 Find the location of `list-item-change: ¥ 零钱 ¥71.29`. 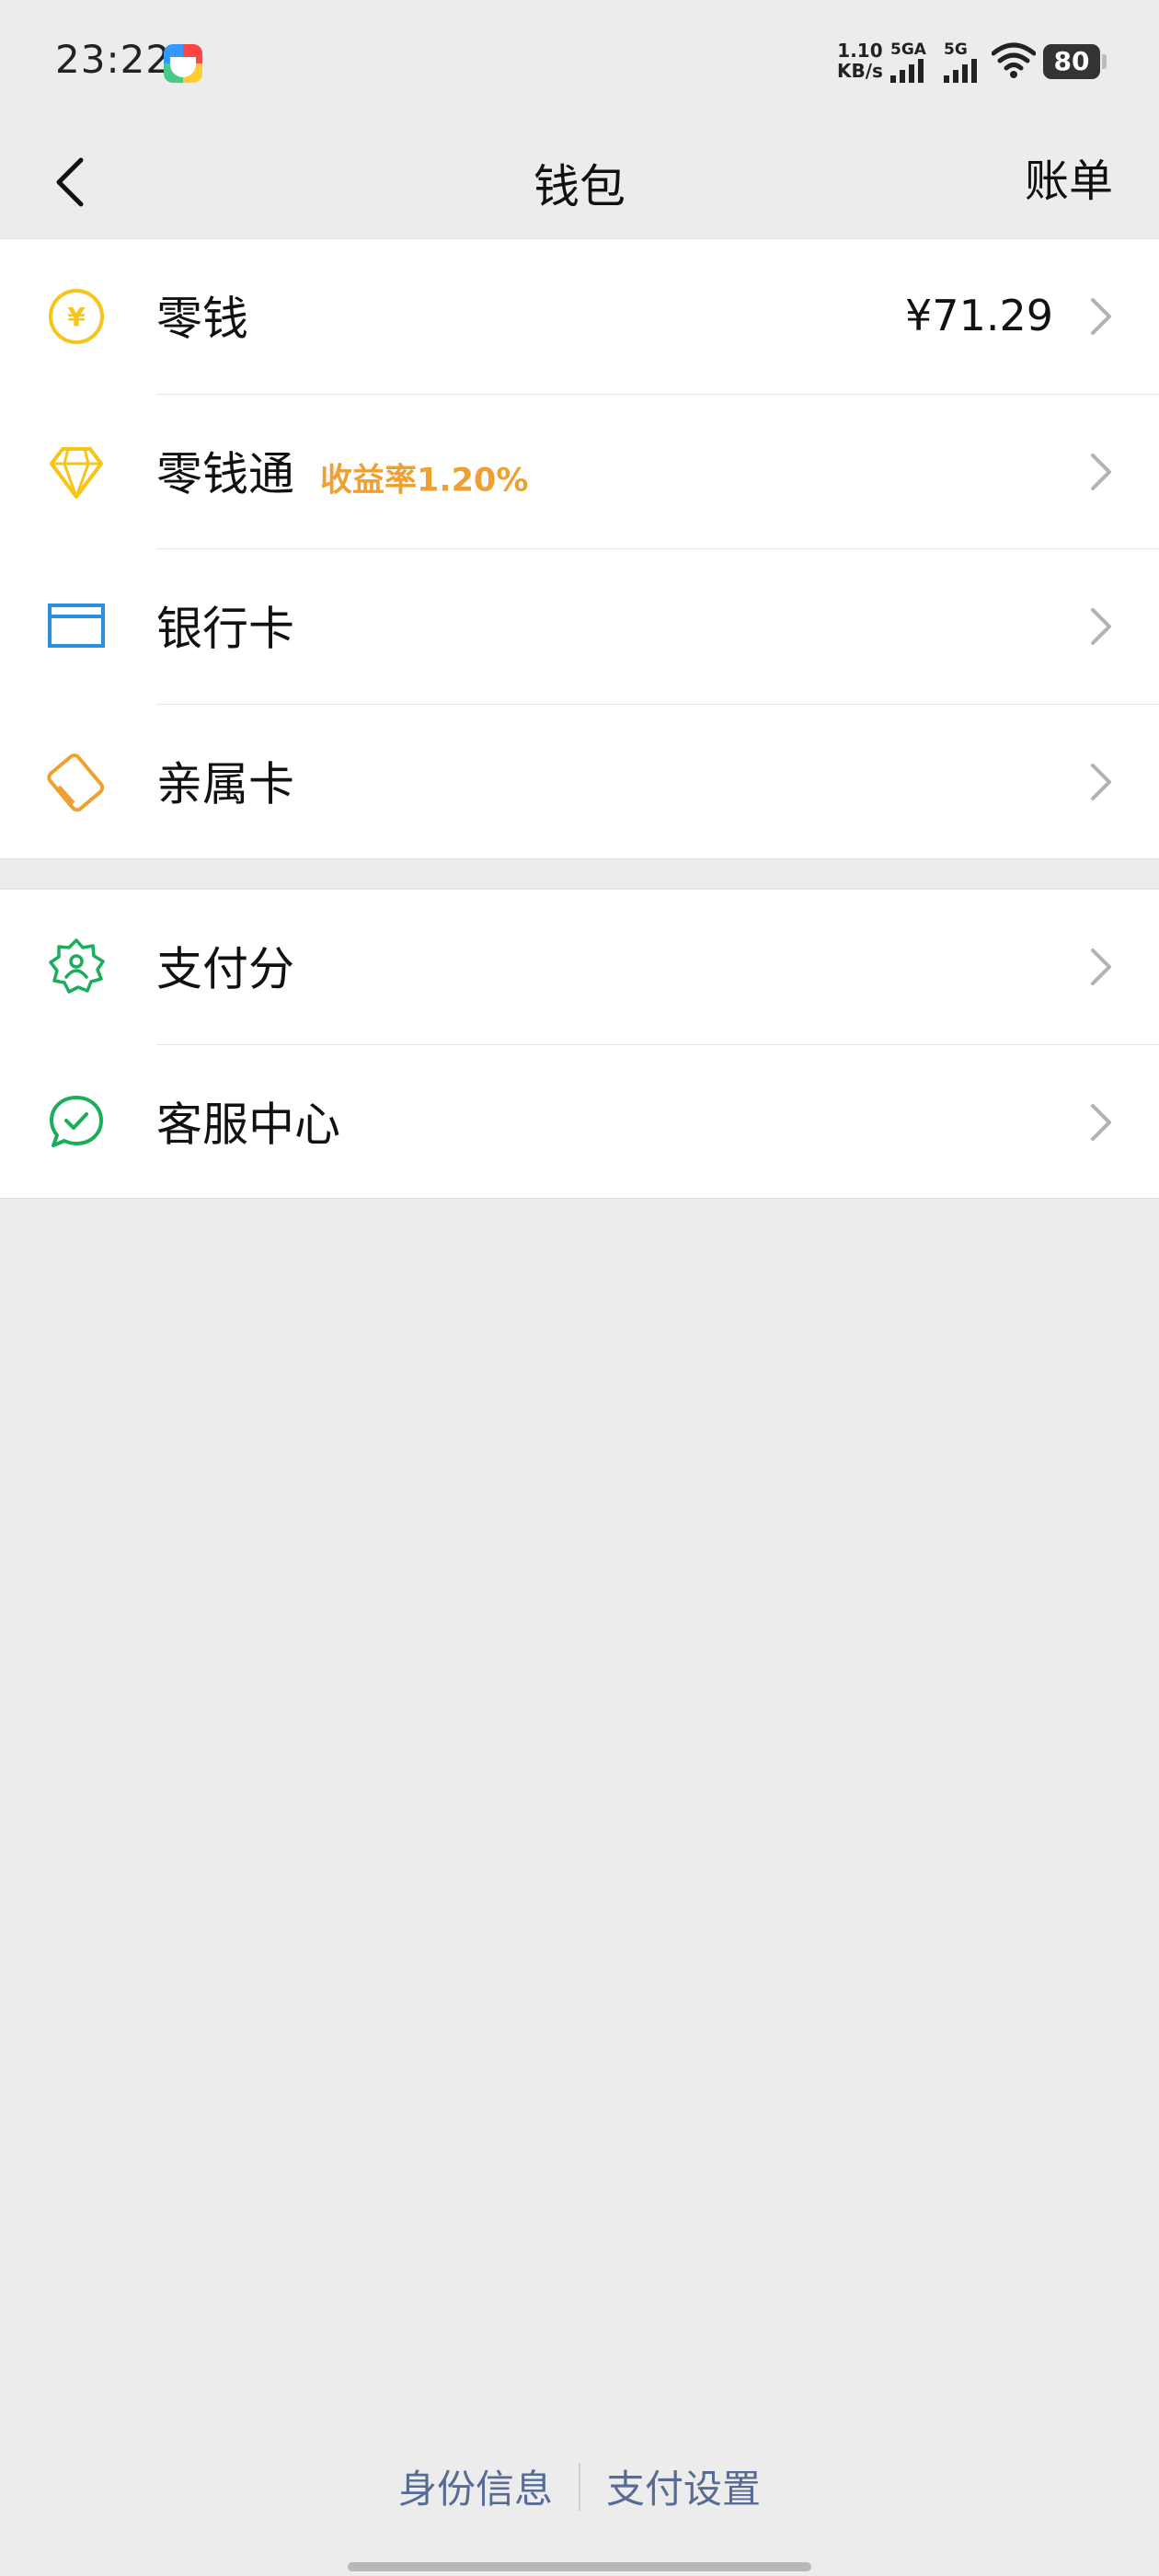

list-item-change: ¥ 零钱 ¥71.29 is located at coordinates (579, 317).